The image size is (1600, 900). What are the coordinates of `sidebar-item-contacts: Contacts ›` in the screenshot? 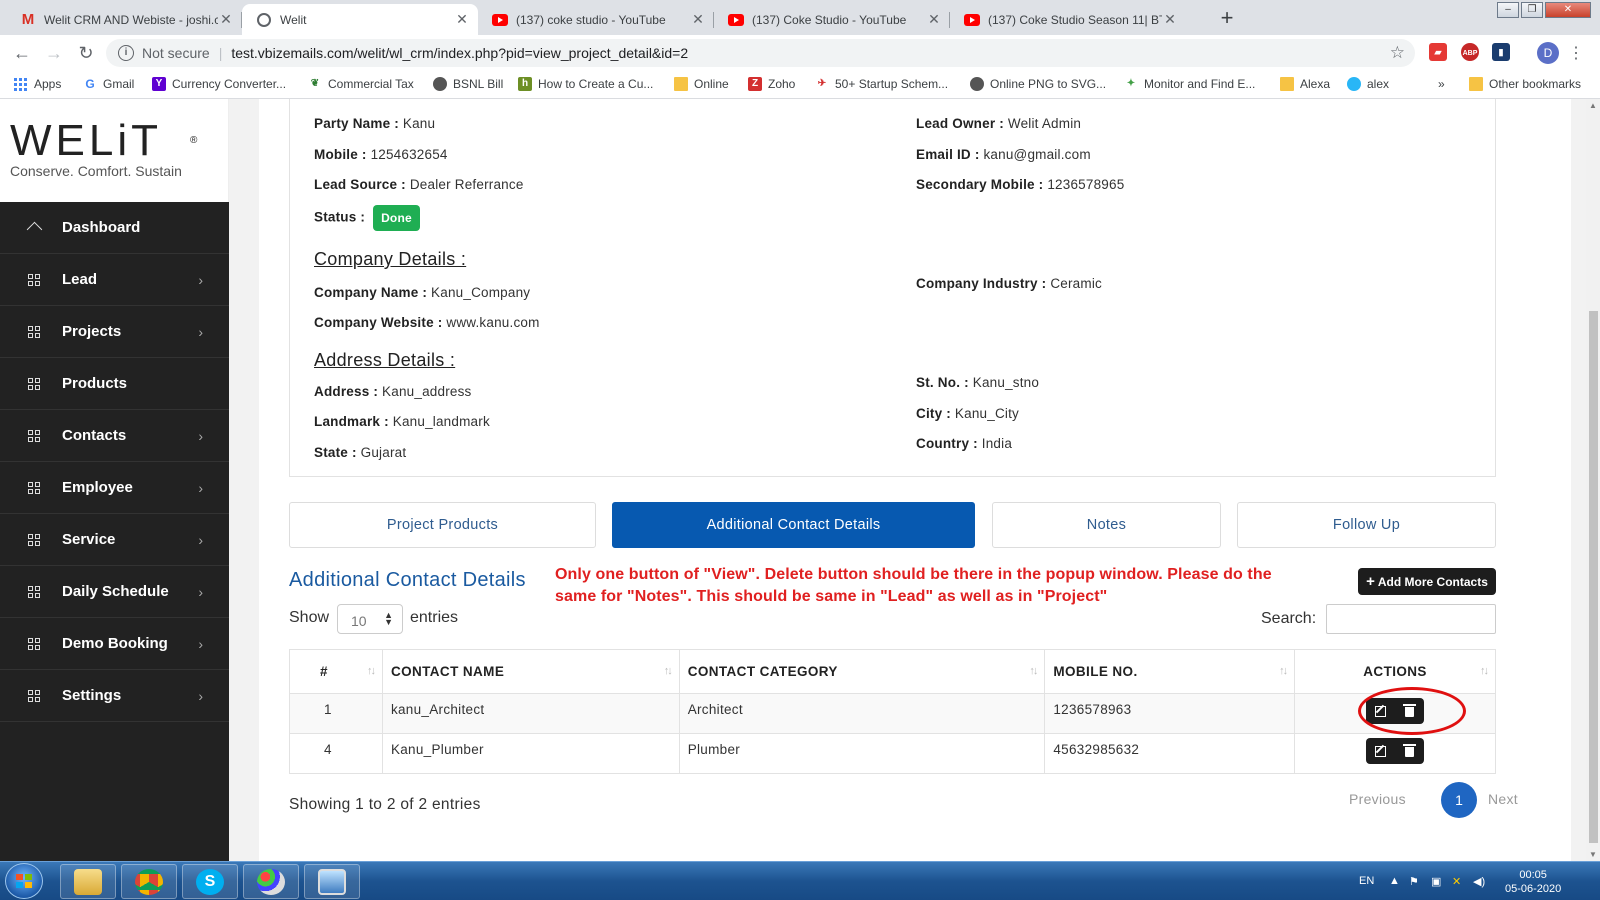 It's located at (114, 436).